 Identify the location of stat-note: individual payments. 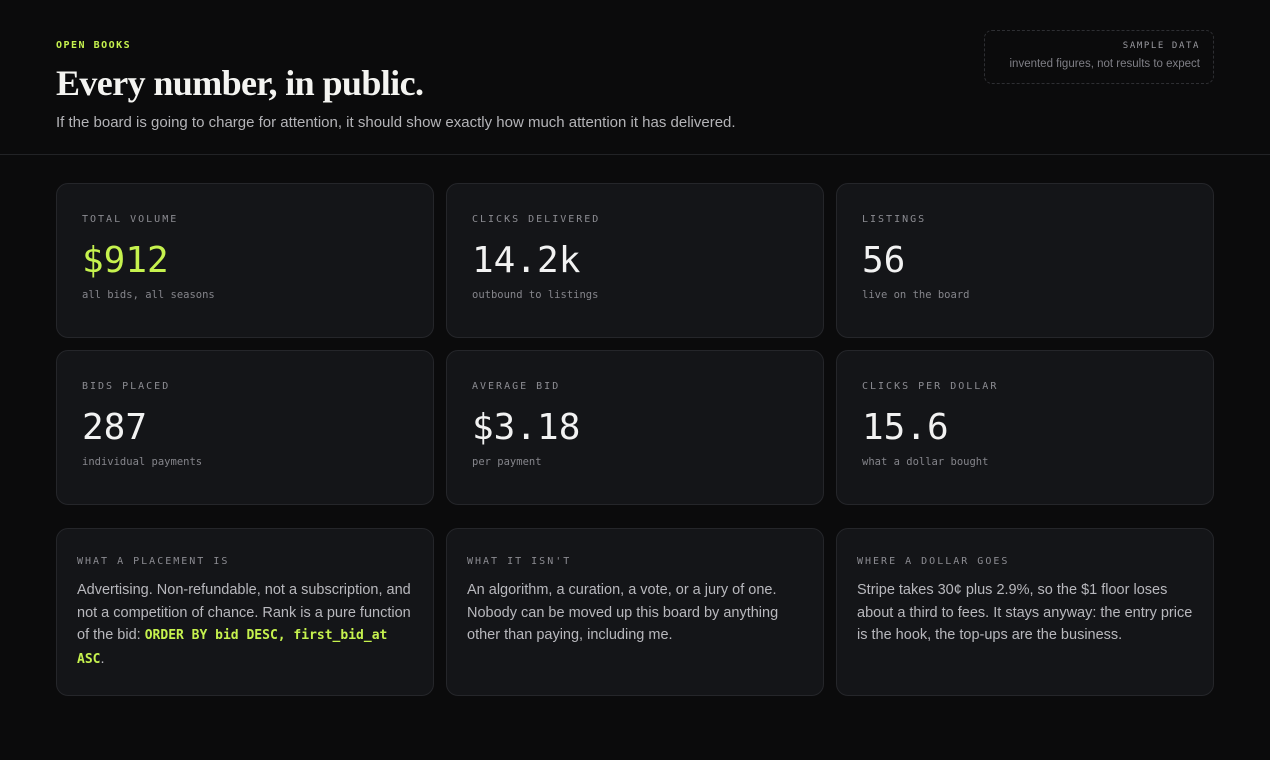
(142, 462).